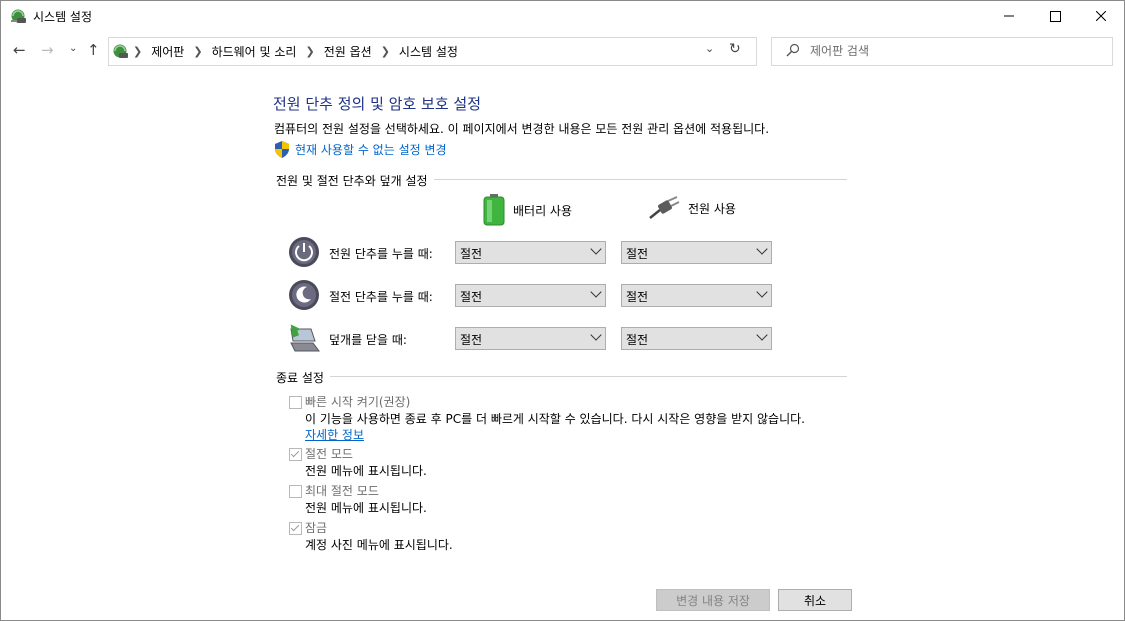 This screenshot has height=621, width=1125. I want to click on section-divider, so click(561, 376).